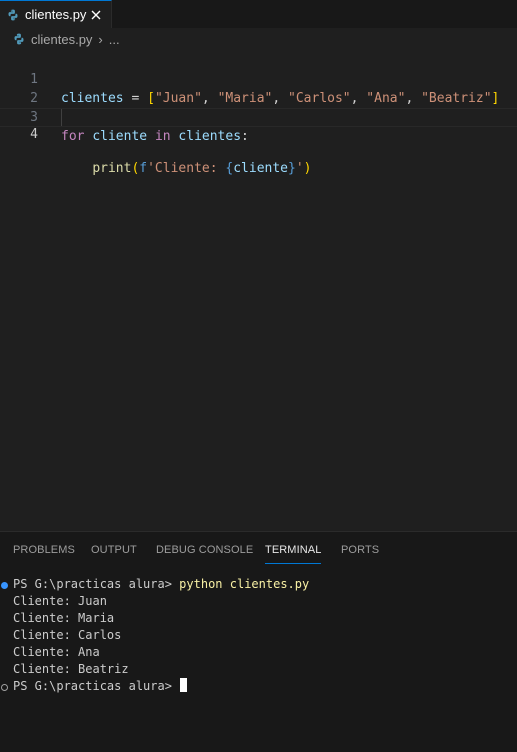  Describe the element at coordinates (61, 117) in the screenshot. I see `indent-guide` at that location.